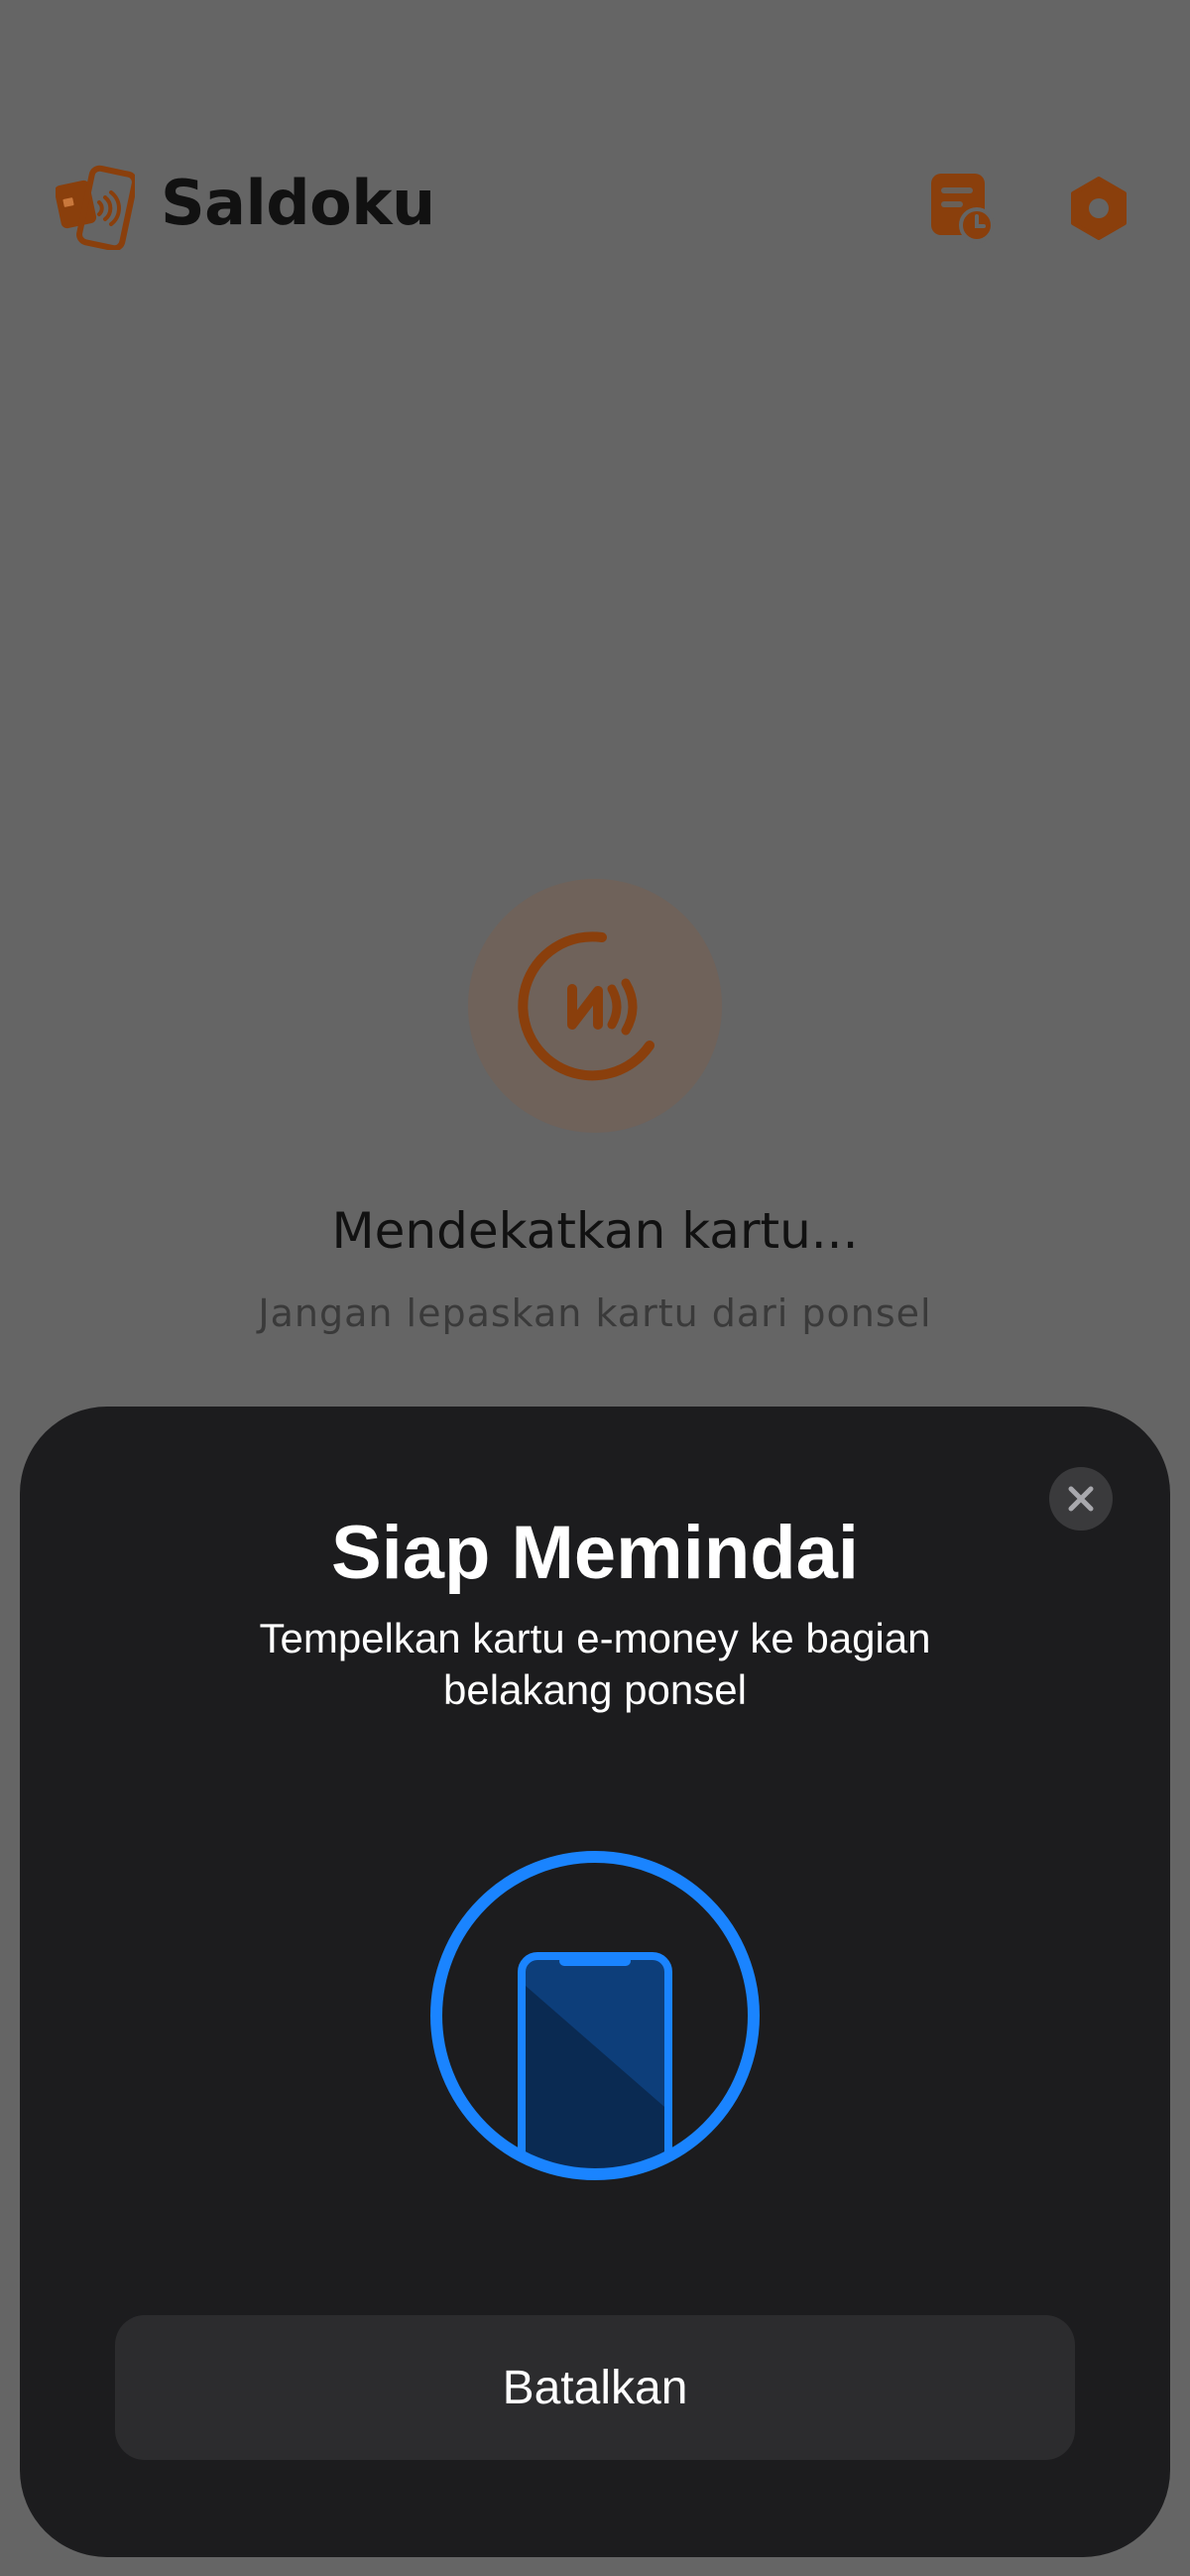 The image size is (1190, 2576). I want to click on app-logo-icon, so click(95, 207).